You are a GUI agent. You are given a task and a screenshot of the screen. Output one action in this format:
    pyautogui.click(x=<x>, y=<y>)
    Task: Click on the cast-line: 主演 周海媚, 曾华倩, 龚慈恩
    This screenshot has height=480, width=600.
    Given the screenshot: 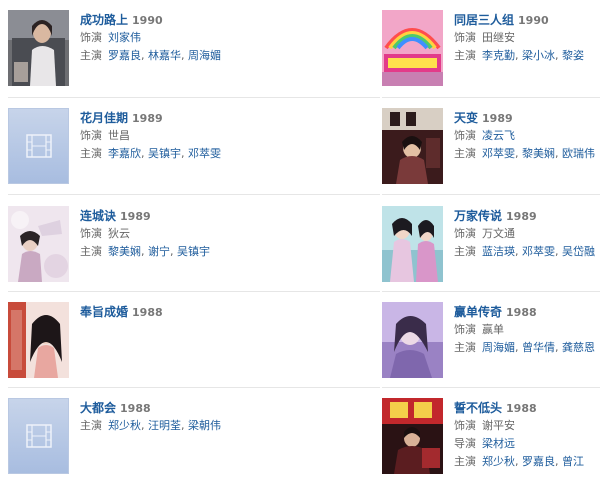 What is the action you would take?
    pyautogui.click(x=524, y=347)
    